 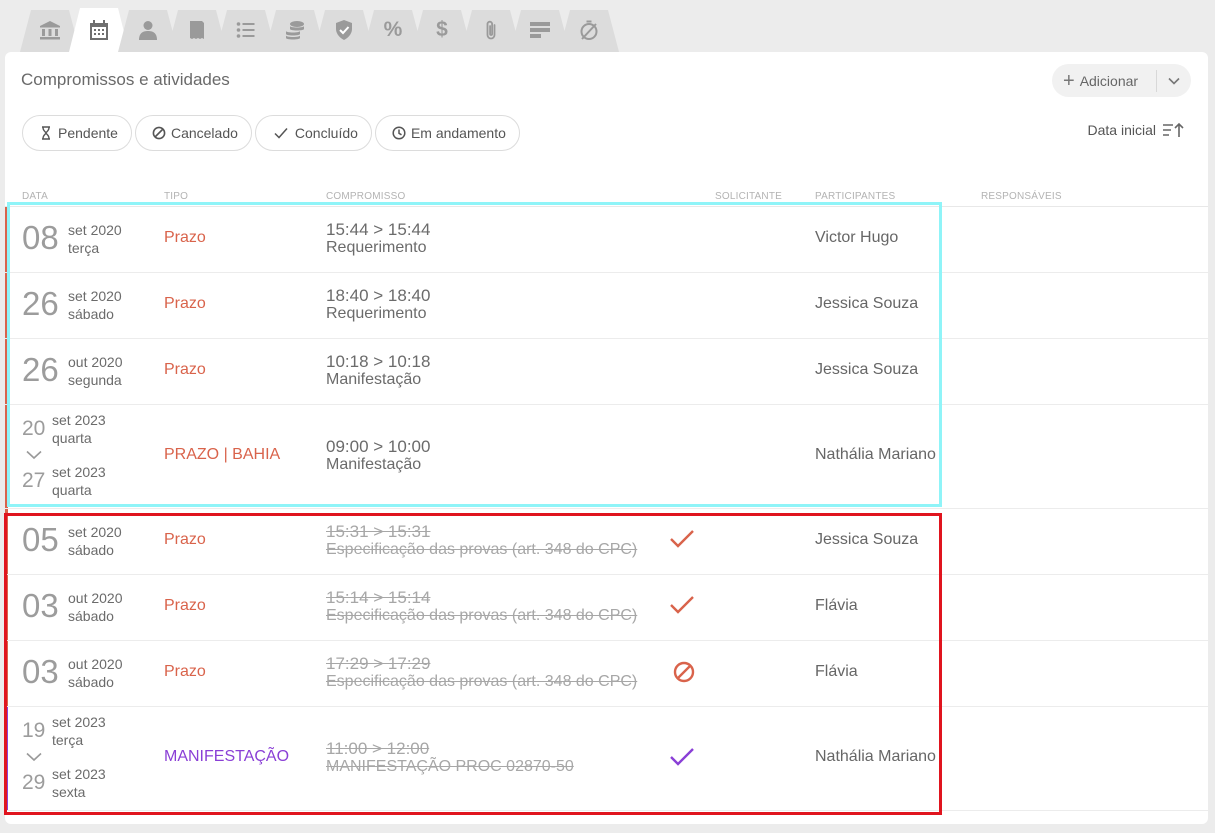 I want to click on panel-title: Compromissos e atividades, so click(x=125, y=79).